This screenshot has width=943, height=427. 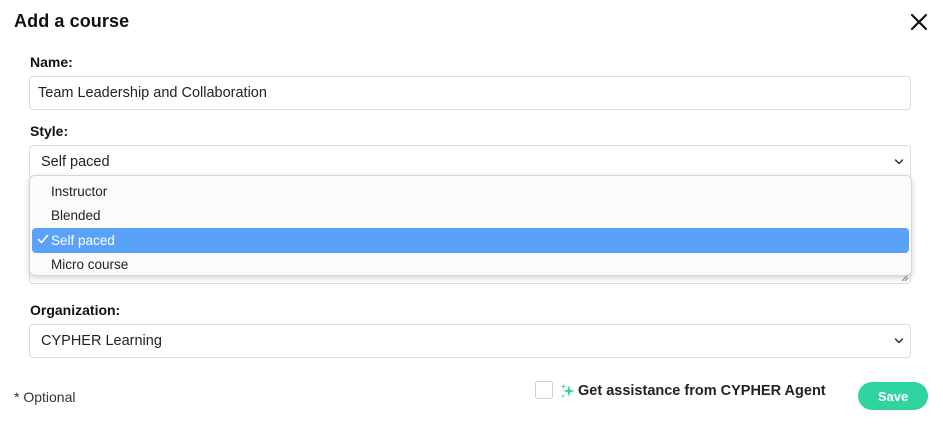 What do you see at coordinates (49, 131) in the screenshot?
I see `style-label: Style:` at bounding box center [49, 131].